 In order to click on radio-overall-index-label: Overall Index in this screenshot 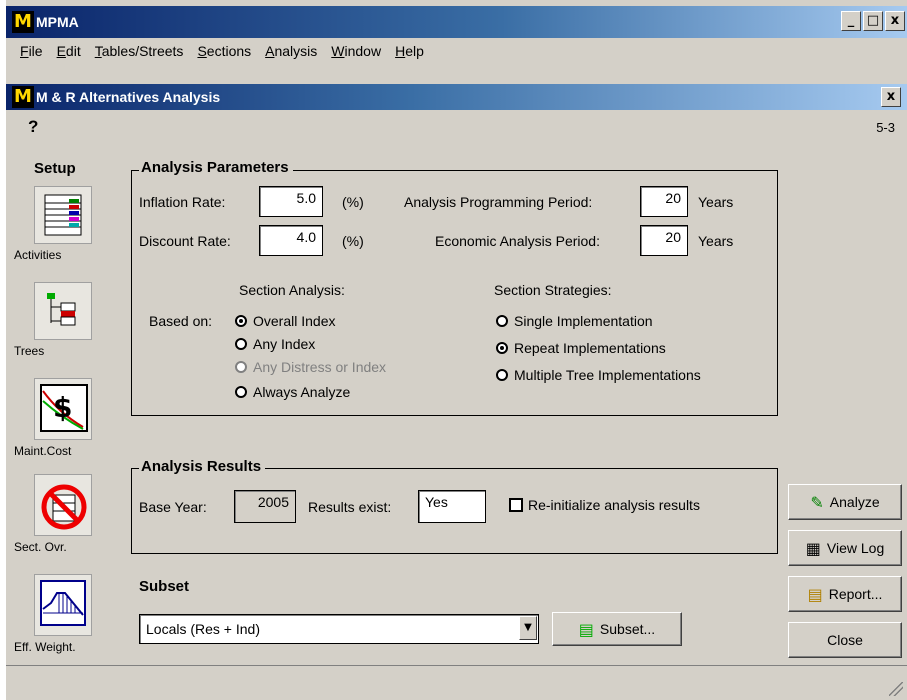, I will do `click(294, 321)`.